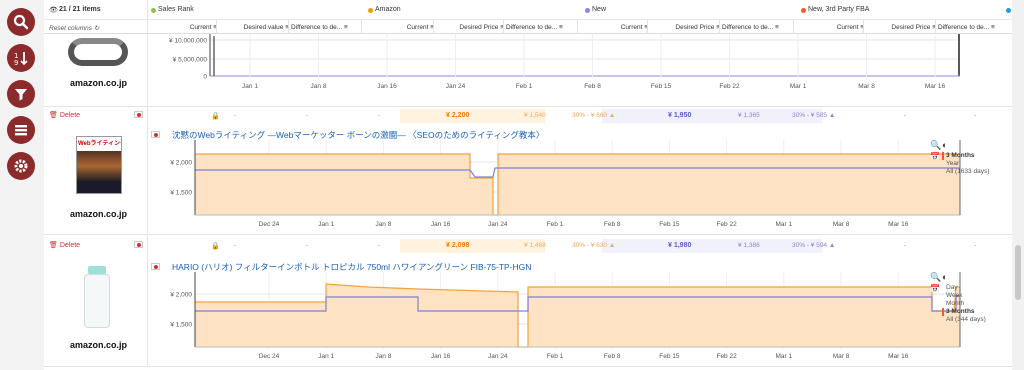 This screenshot has width=1024, height=370. I want to click on cell-new-desired: ¥ 1,365, so click(749, 115).